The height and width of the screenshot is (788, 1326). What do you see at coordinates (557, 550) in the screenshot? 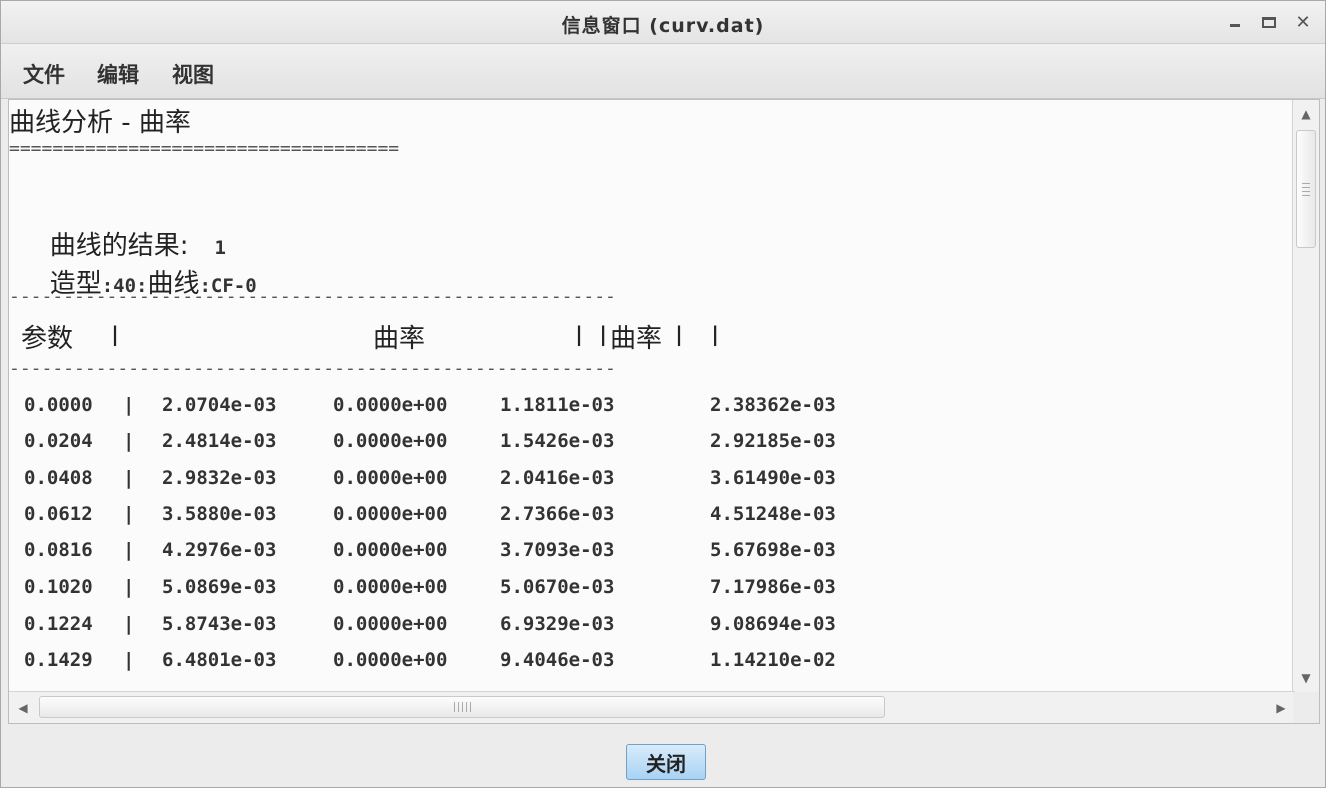
I see `cell-c3: 3.7093e-03` at bounding box center [557, 550].